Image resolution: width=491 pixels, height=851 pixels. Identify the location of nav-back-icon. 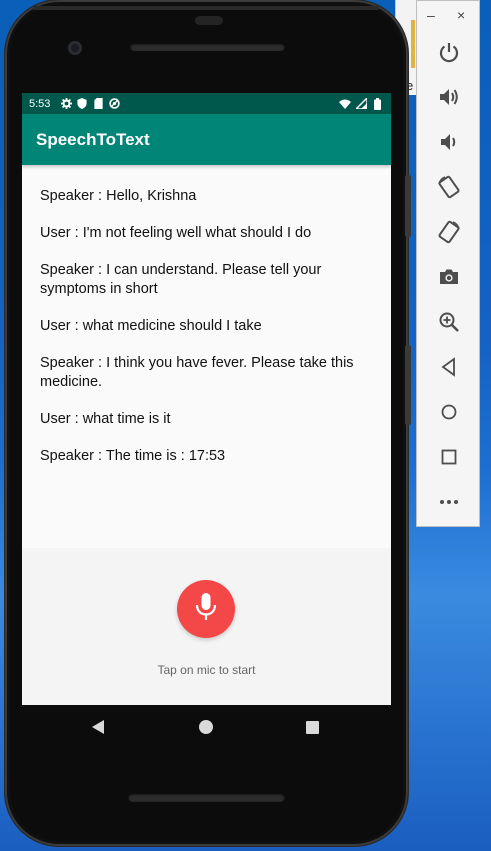
(98, 727).